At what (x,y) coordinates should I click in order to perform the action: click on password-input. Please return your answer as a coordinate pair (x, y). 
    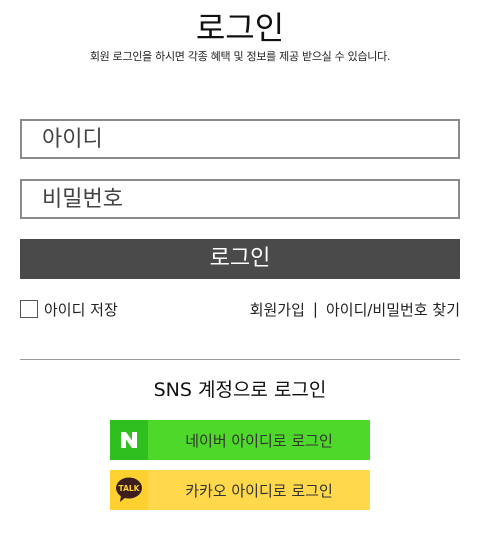
    Looking at the image, I should click on (240, 199).